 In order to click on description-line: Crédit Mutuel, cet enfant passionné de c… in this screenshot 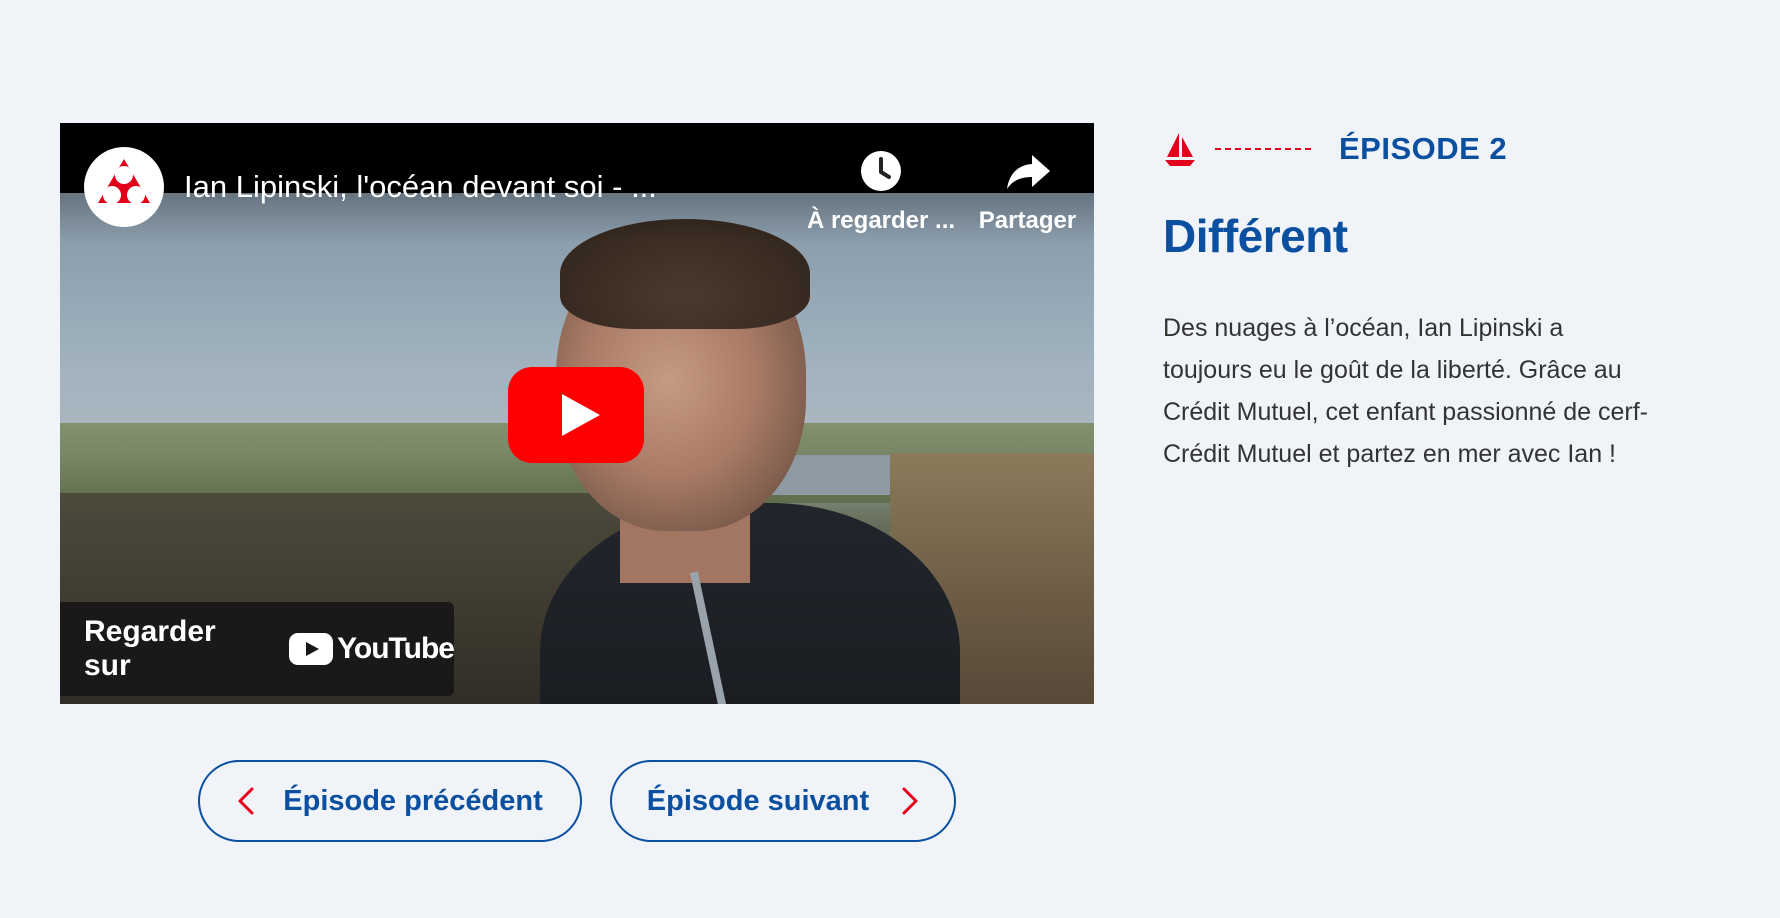, I will do `click(1405, 412)`.